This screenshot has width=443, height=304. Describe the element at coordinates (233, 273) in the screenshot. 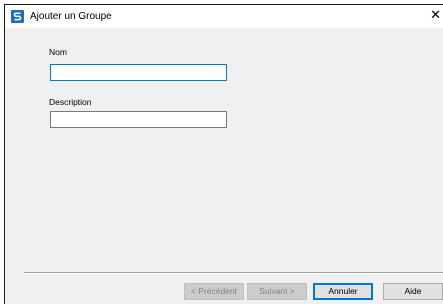

I see `footer-separator` at that location.